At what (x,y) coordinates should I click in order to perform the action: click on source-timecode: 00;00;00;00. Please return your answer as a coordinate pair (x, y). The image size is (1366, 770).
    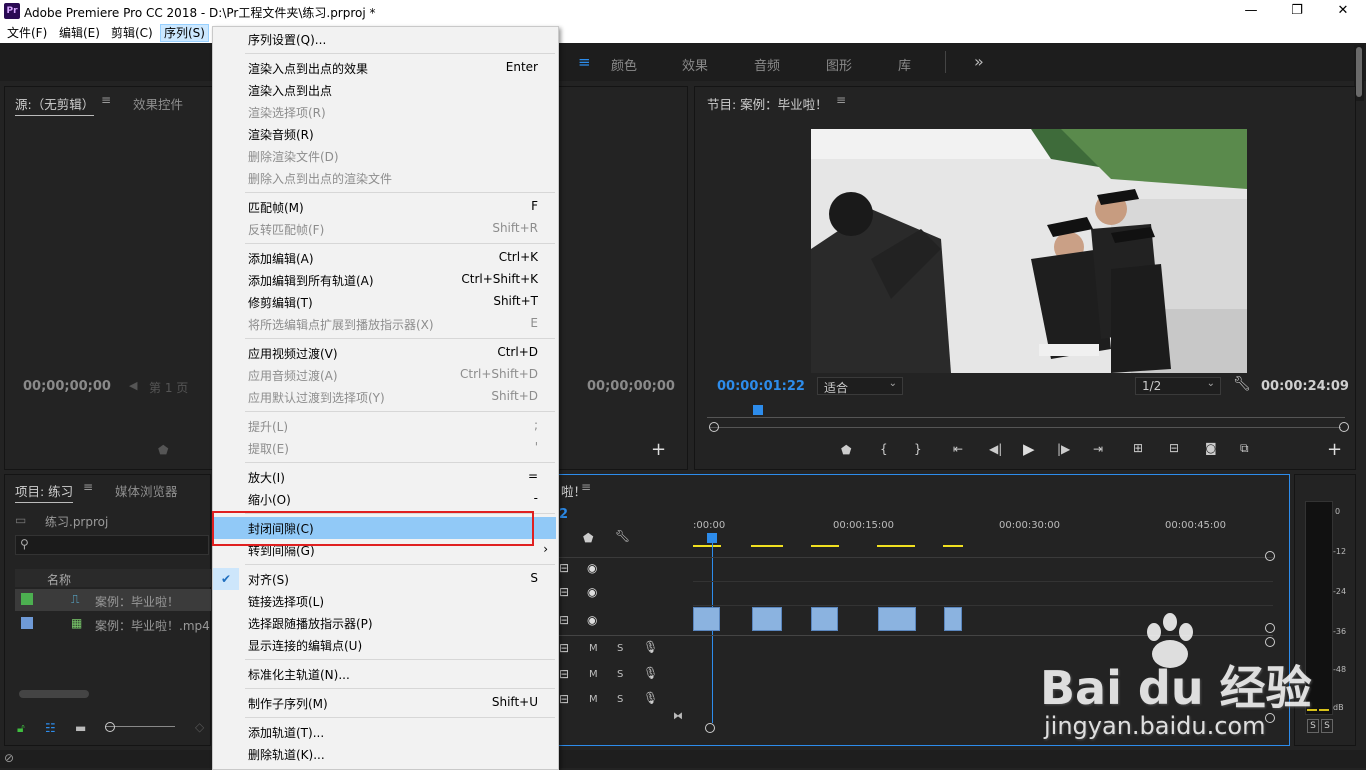
    Looking at the image, I should click on (67, 386).